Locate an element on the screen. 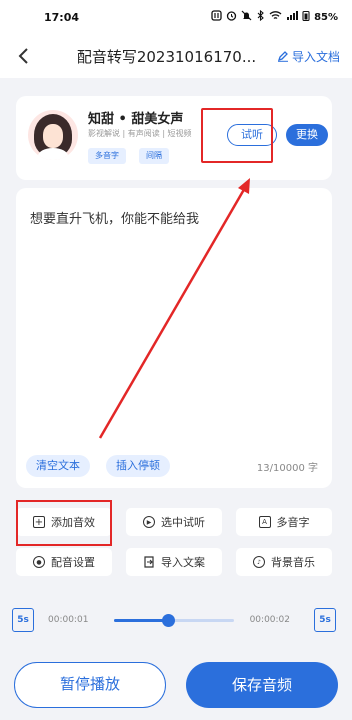  forward-5s-button: 5s is located at coordinates (325, 620).